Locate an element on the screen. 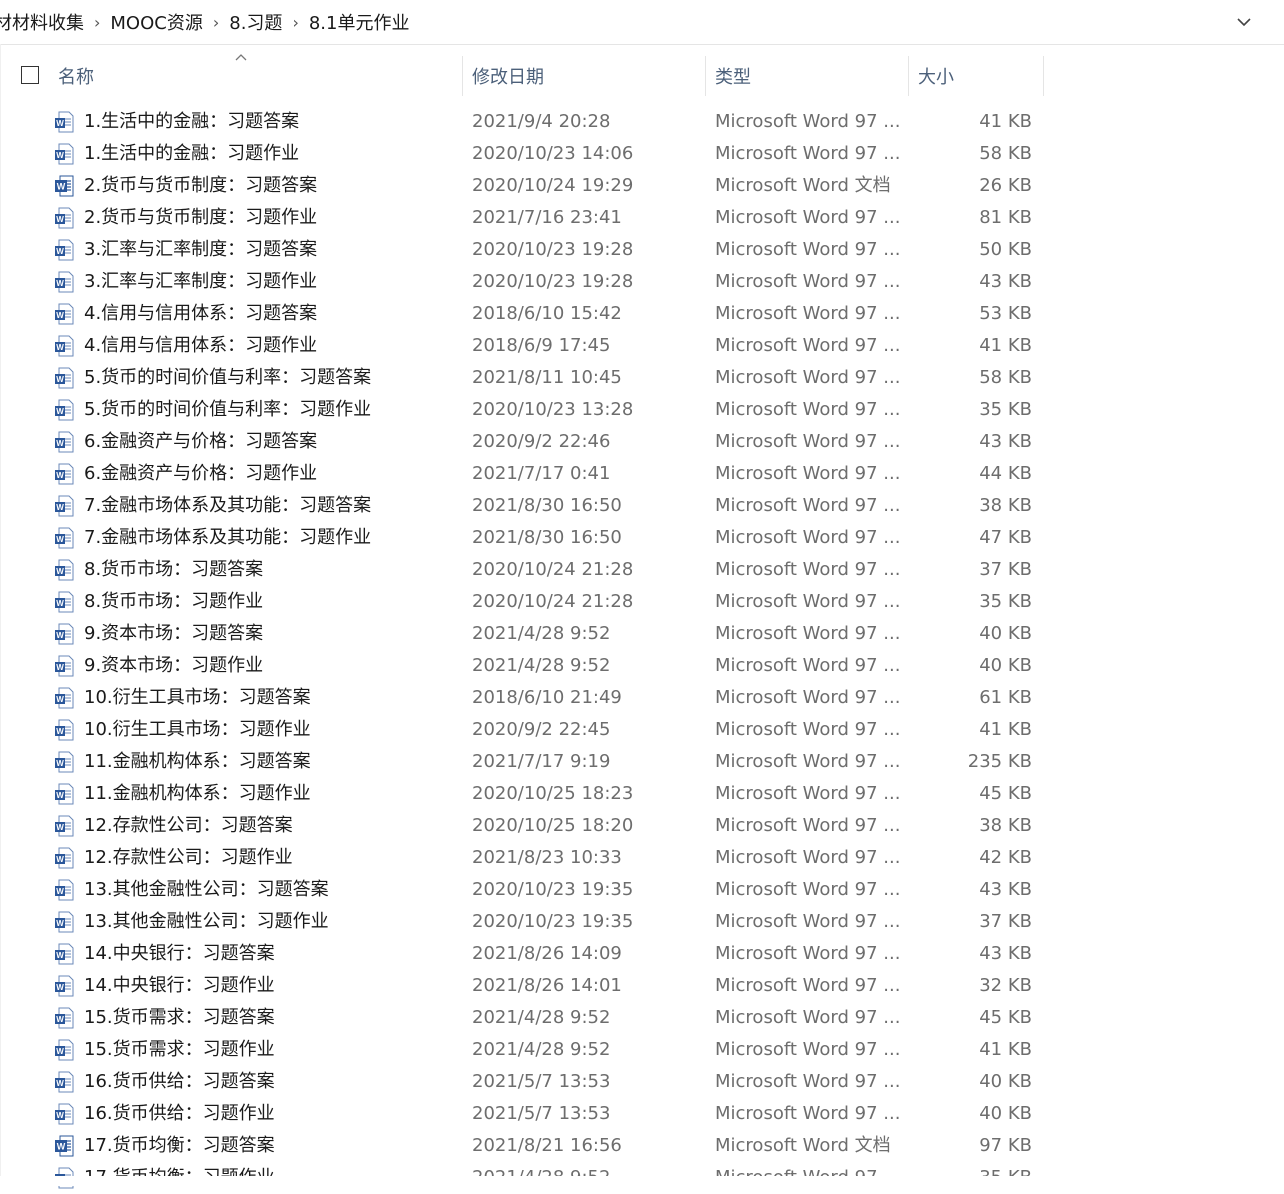  file-name: 12.存款性公司：习题作业 is located at coordinates (188, 857).